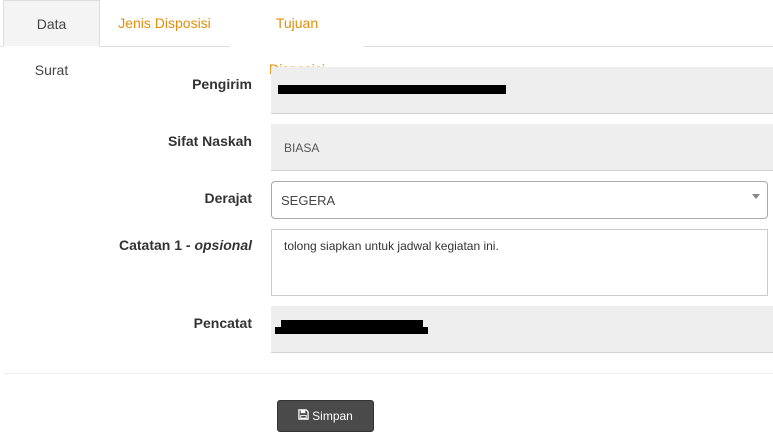  I want to click on tab-tujuan-disposisi: Tujuan Disposisi, so click(297, 38).